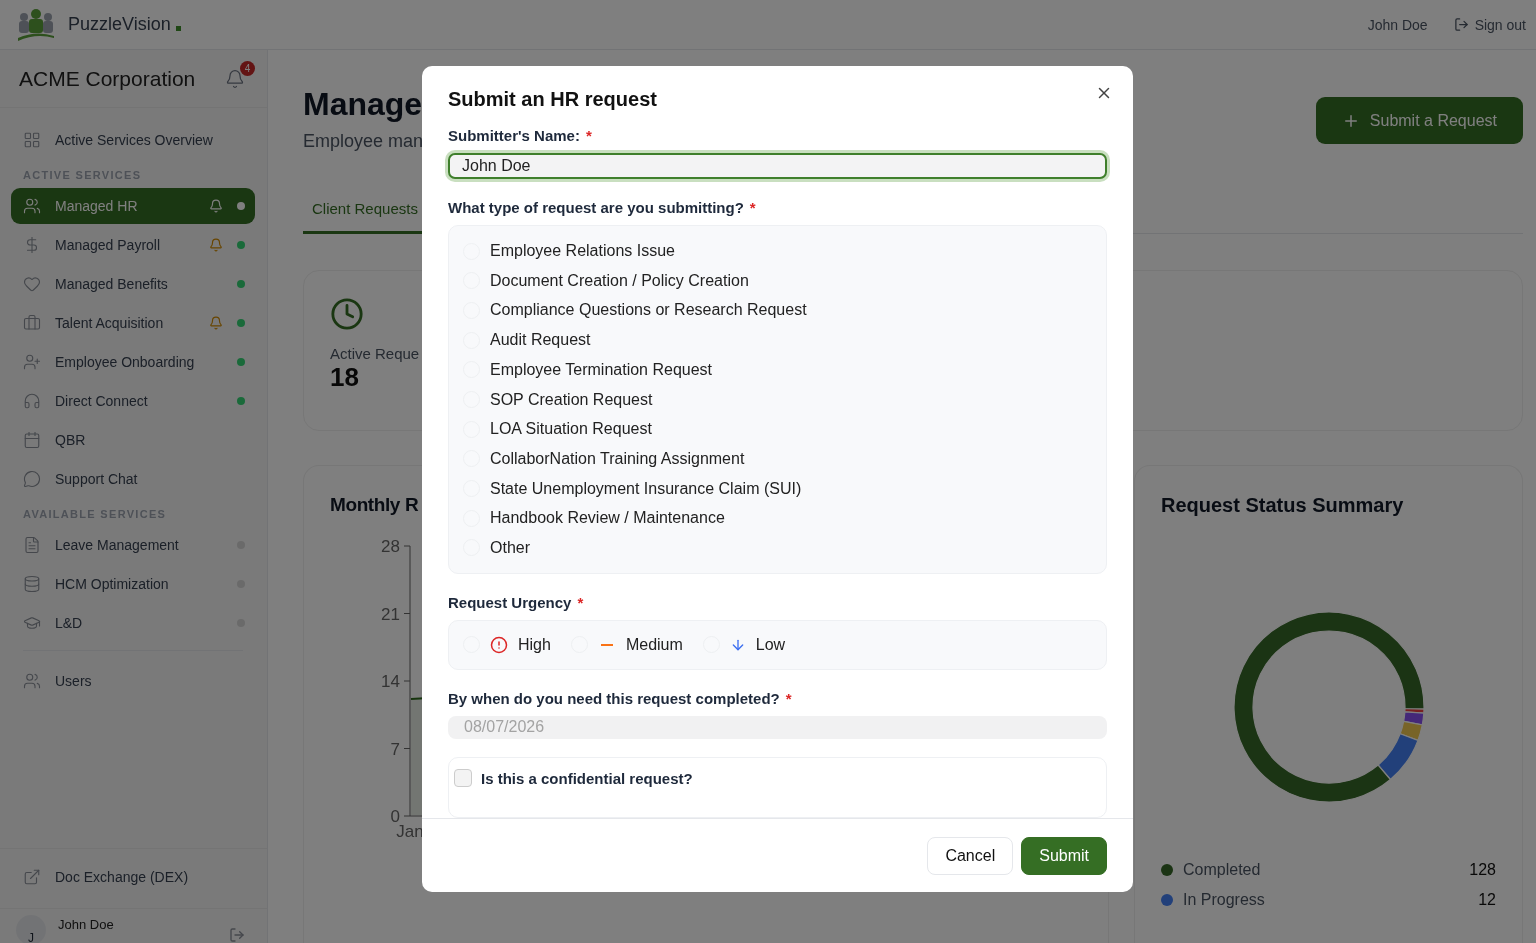 Image resolution: width=1536 pixels, height=943 pixels. What do you see at coordinates (395, 816) in the screenshot?
I see `axis-label: 0` at bounding box center [395, 816].